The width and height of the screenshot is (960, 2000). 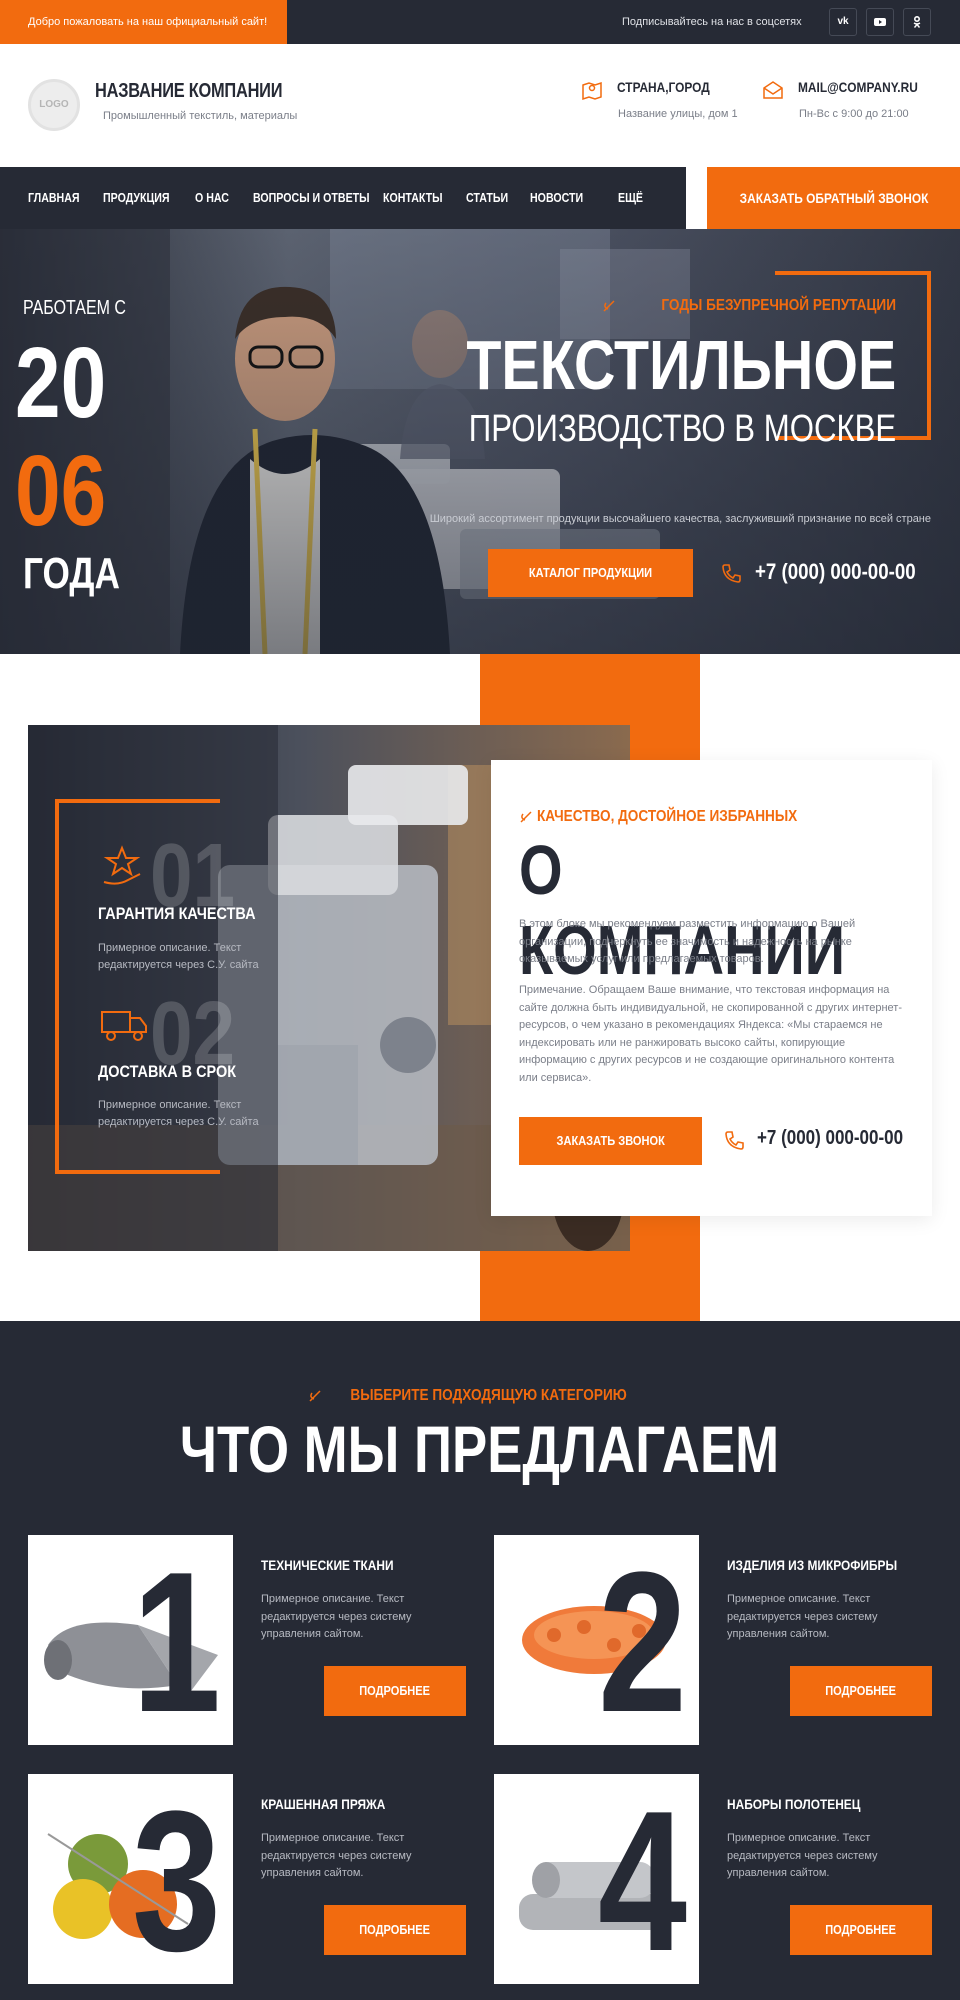 I want to click on offer-more-label-4: ПОДРОБНЕЕ, so click(x=861, y=1929).